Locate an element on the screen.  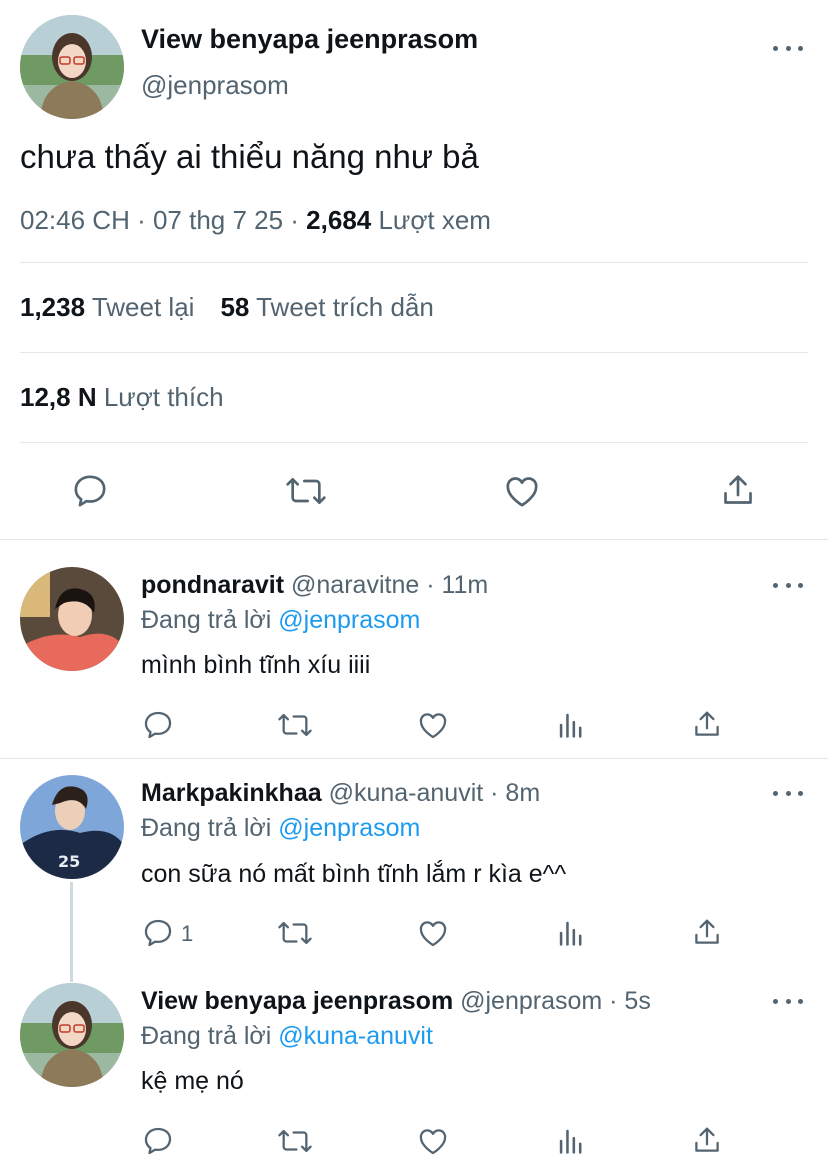
reply-text: mình bình tĩnh xíu iiii is located at coordinates (256, 665).